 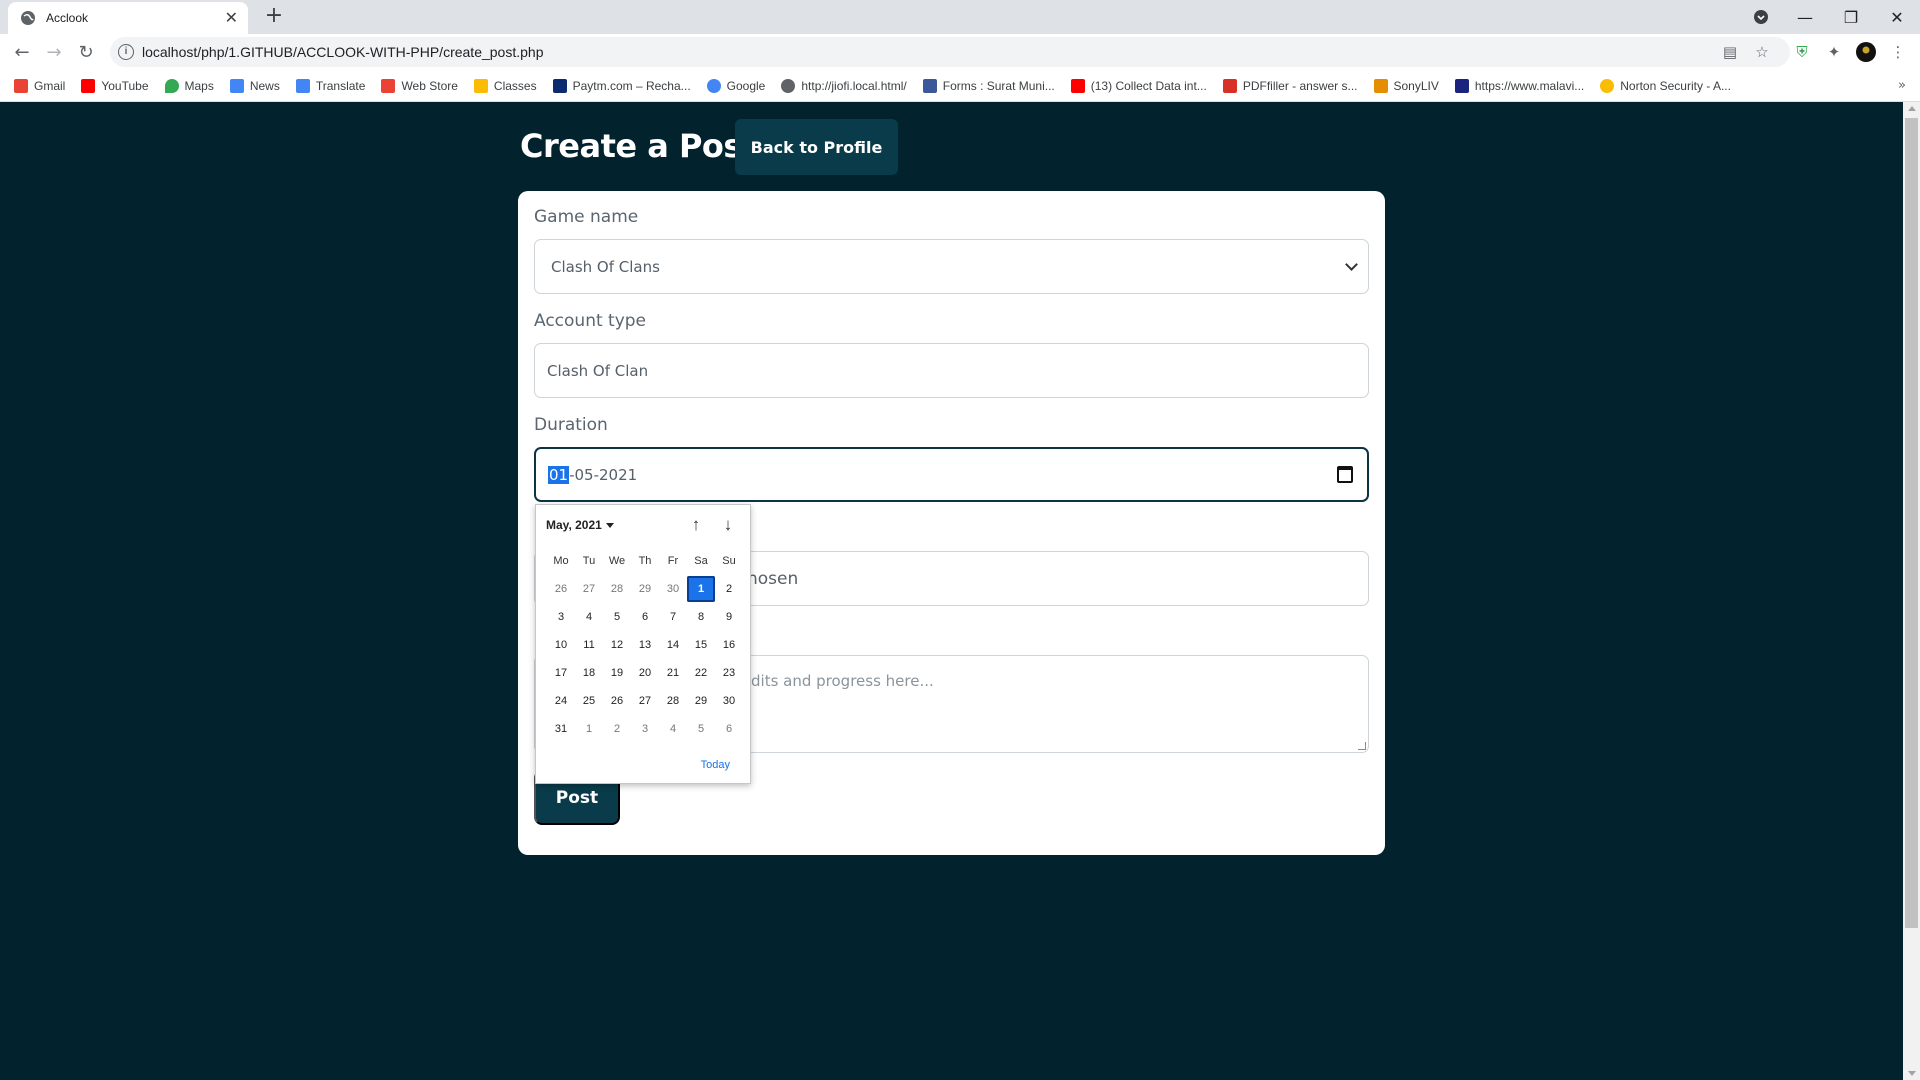 What do you see at coordinates (571, 425) in the screenshot?
I see `duration-label: Duration` at bounding box center [571, 425].